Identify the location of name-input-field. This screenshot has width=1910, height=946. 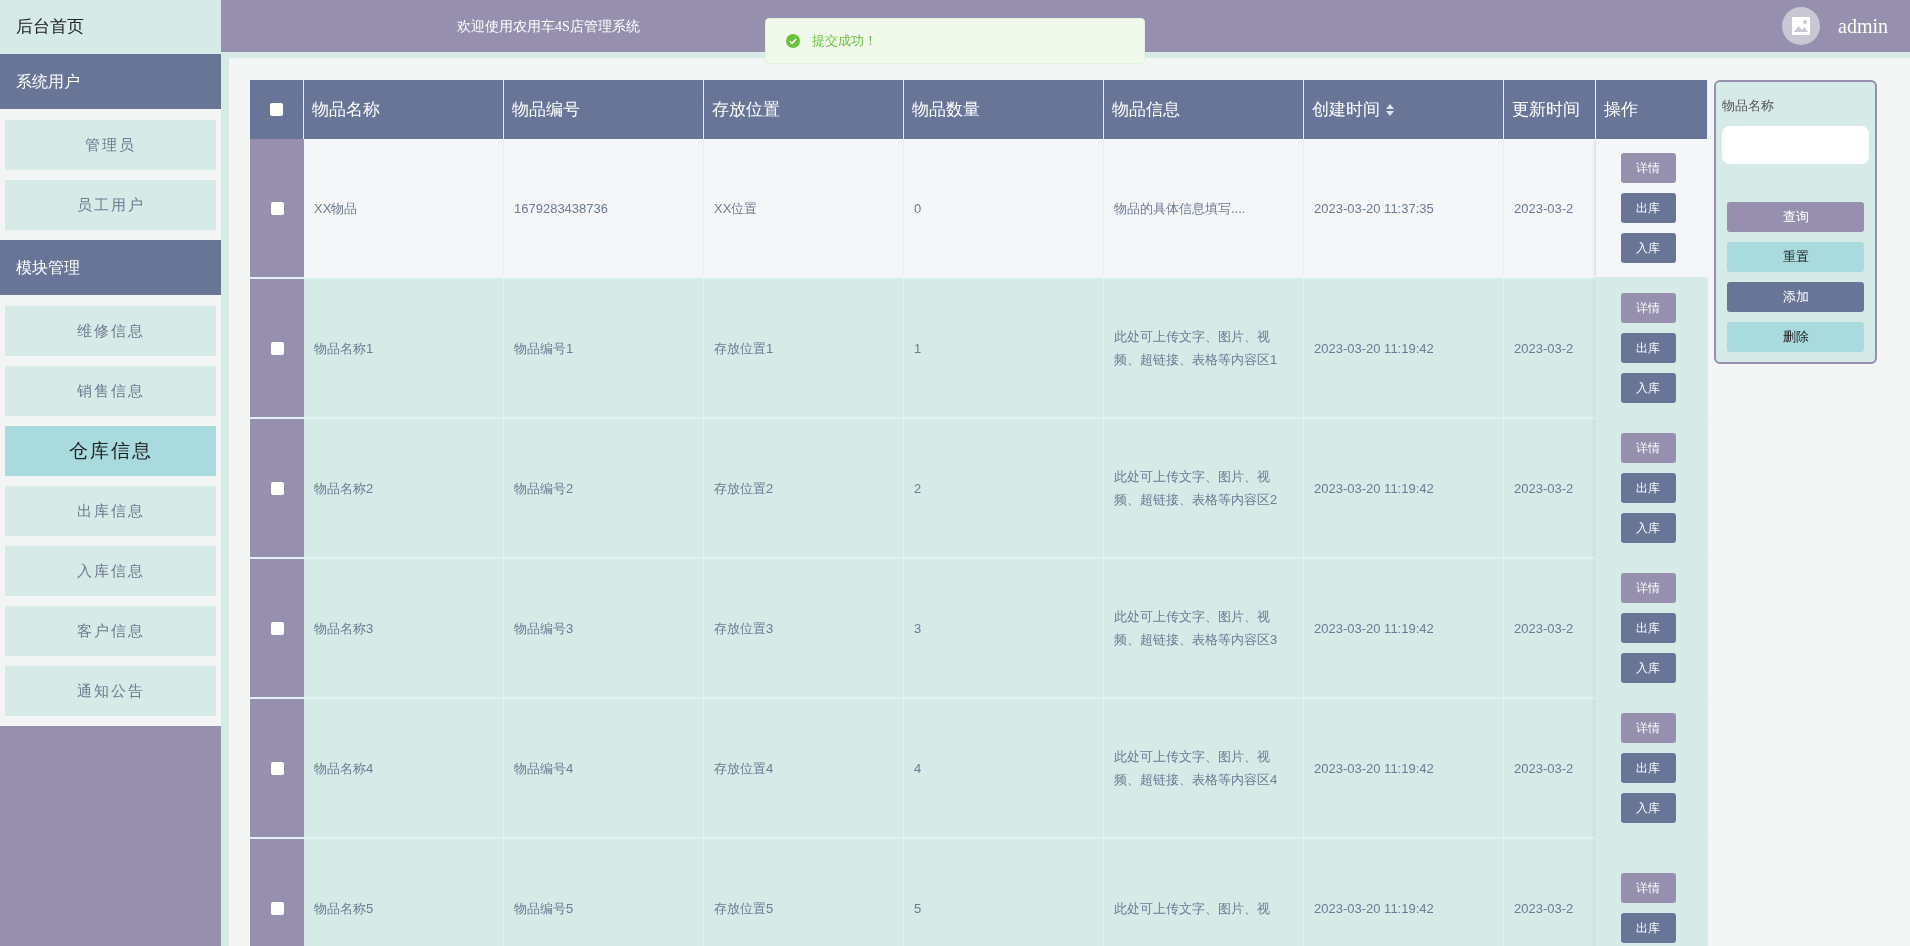
(1795, 144).